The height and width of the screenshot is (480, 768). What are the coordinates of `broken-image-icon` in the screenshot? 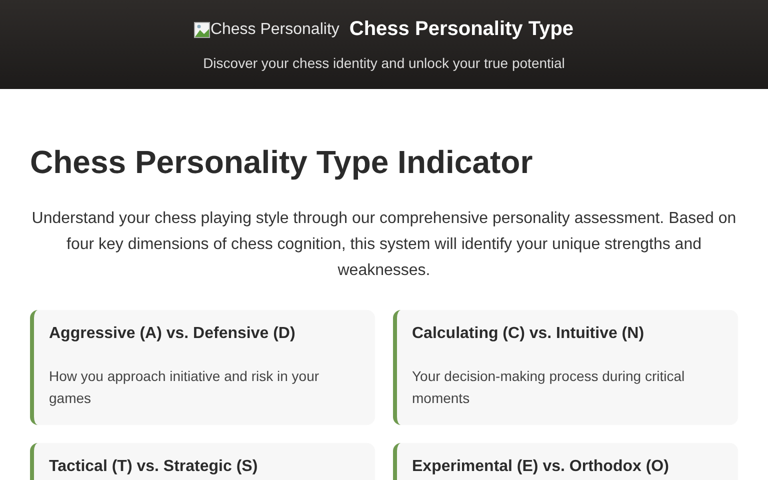 It's located at (202, 30).